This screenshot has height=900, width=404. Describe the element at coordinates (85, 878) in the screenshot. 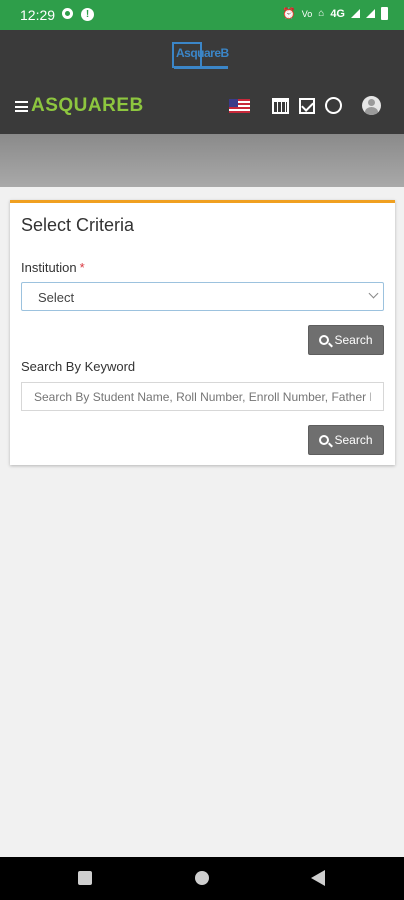

I see `recents-icon` at that location.